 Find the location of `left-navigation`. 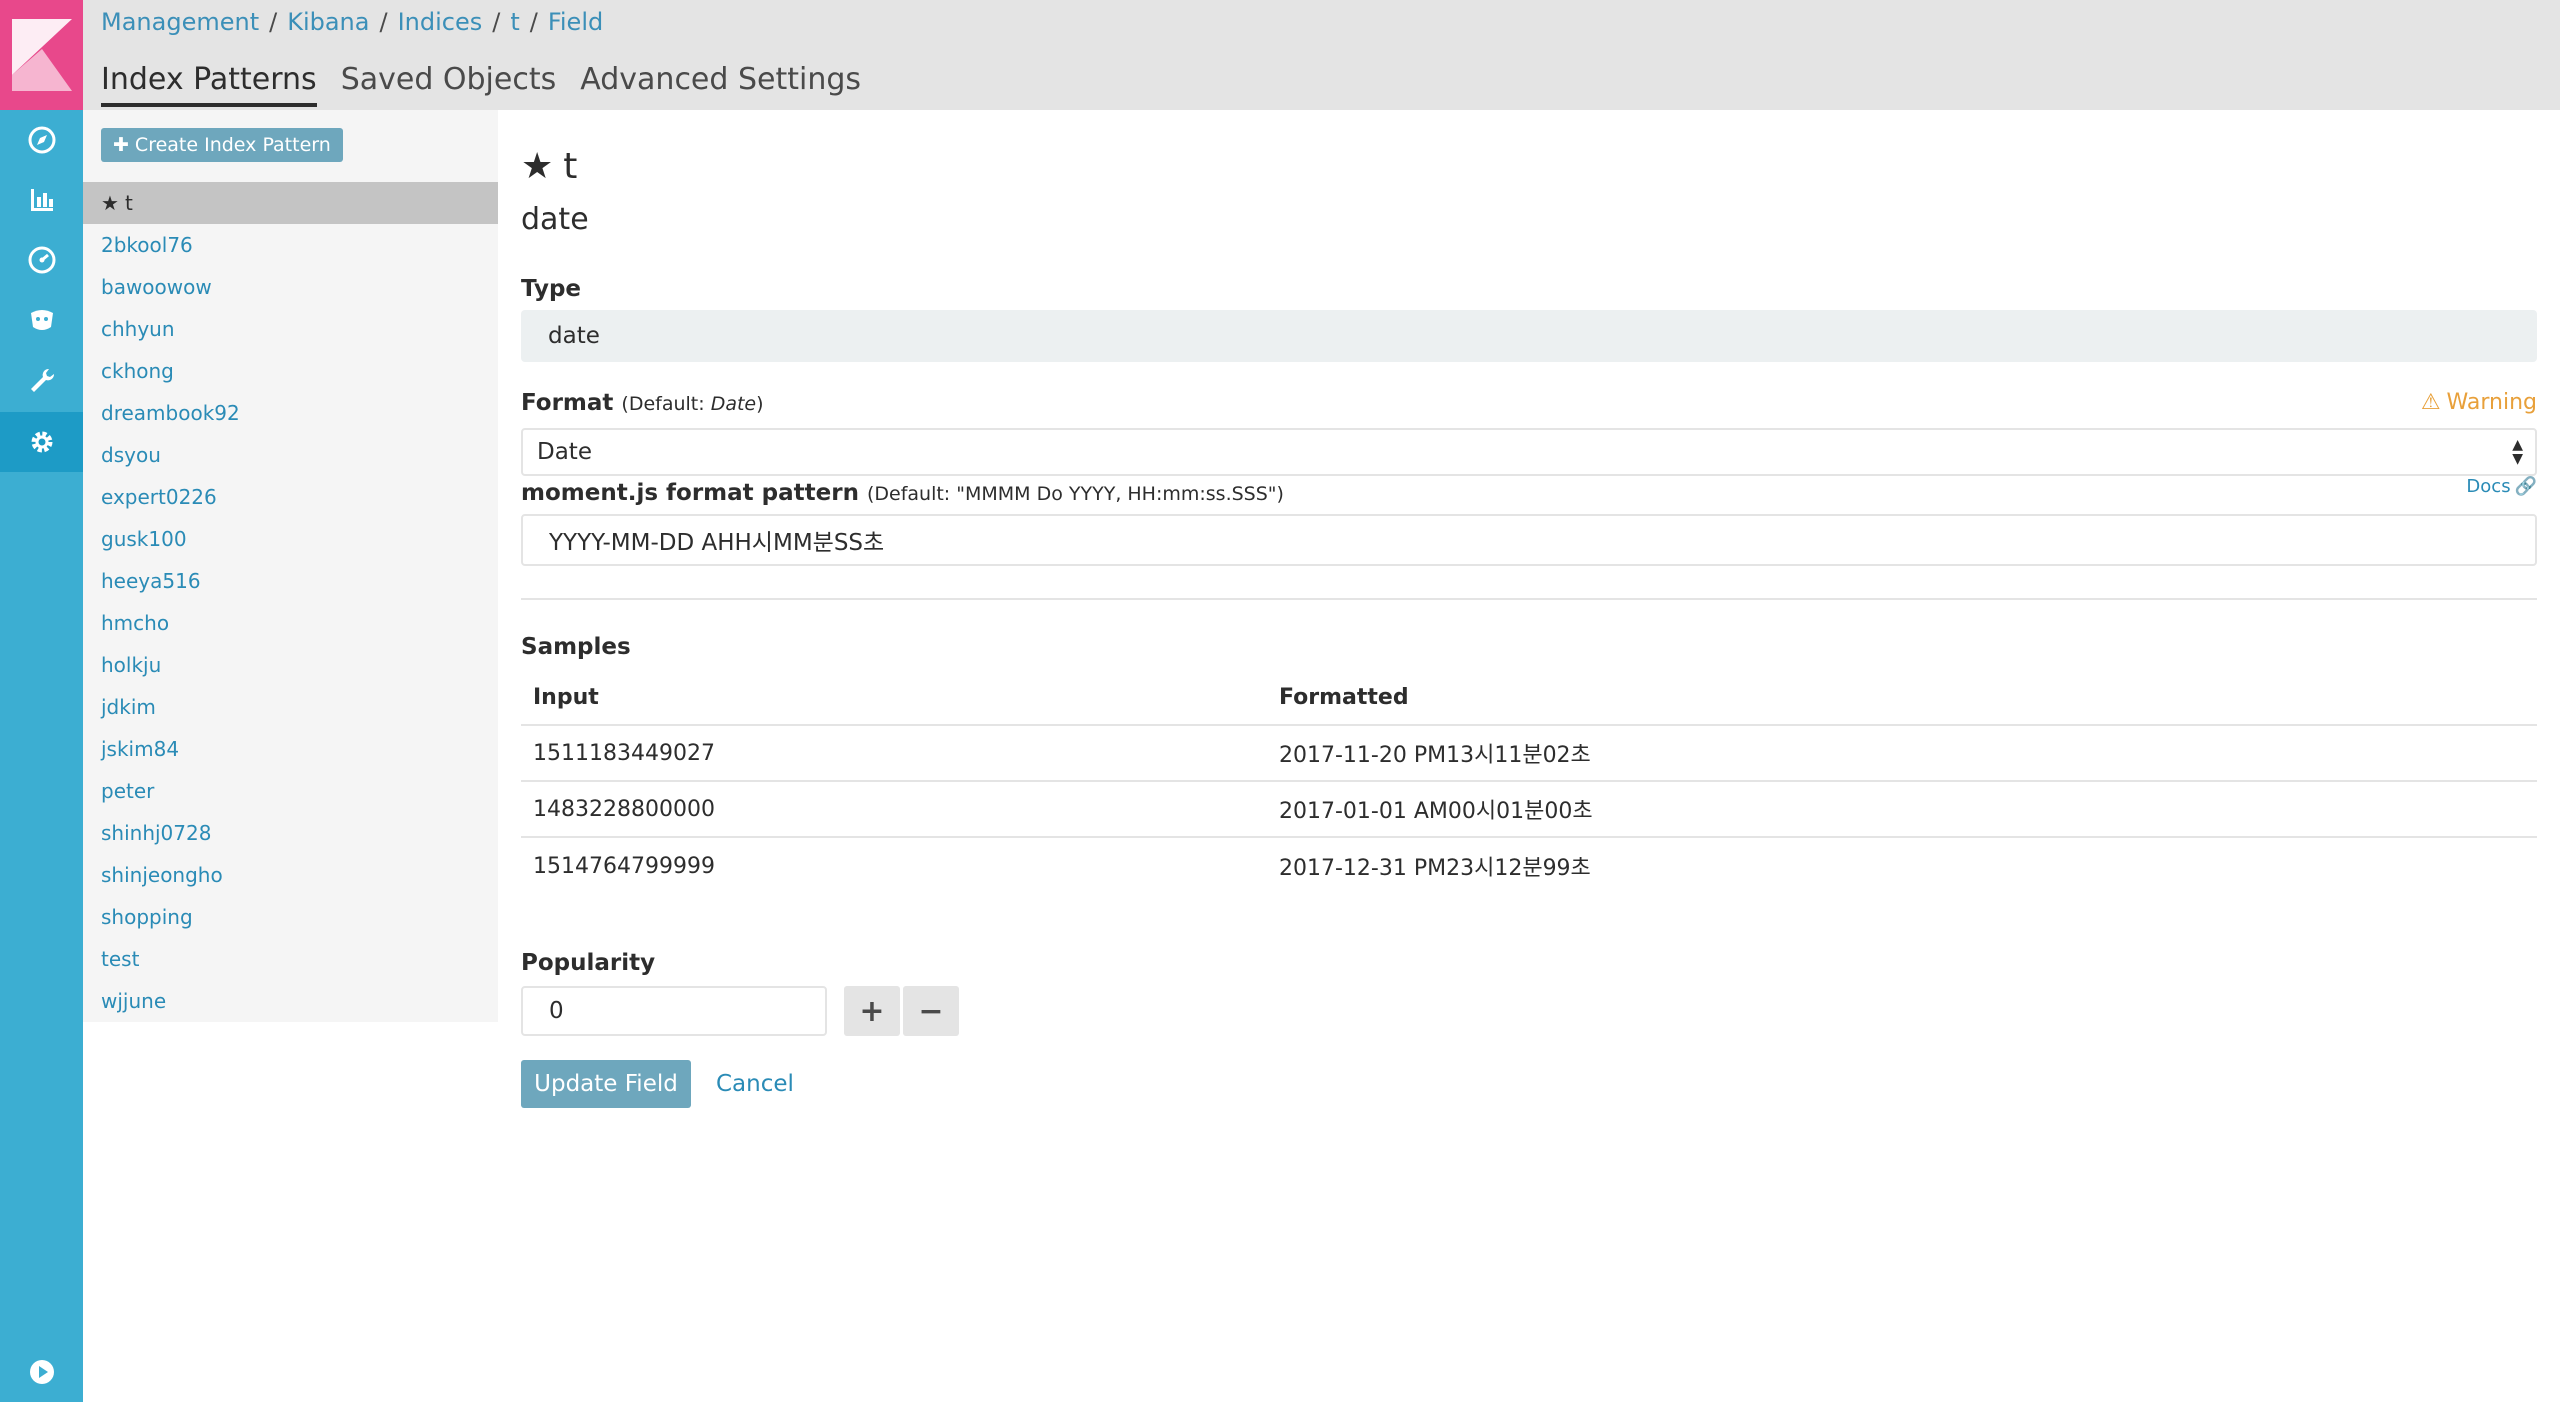

left-navigation is located at coordinates (41, 701).